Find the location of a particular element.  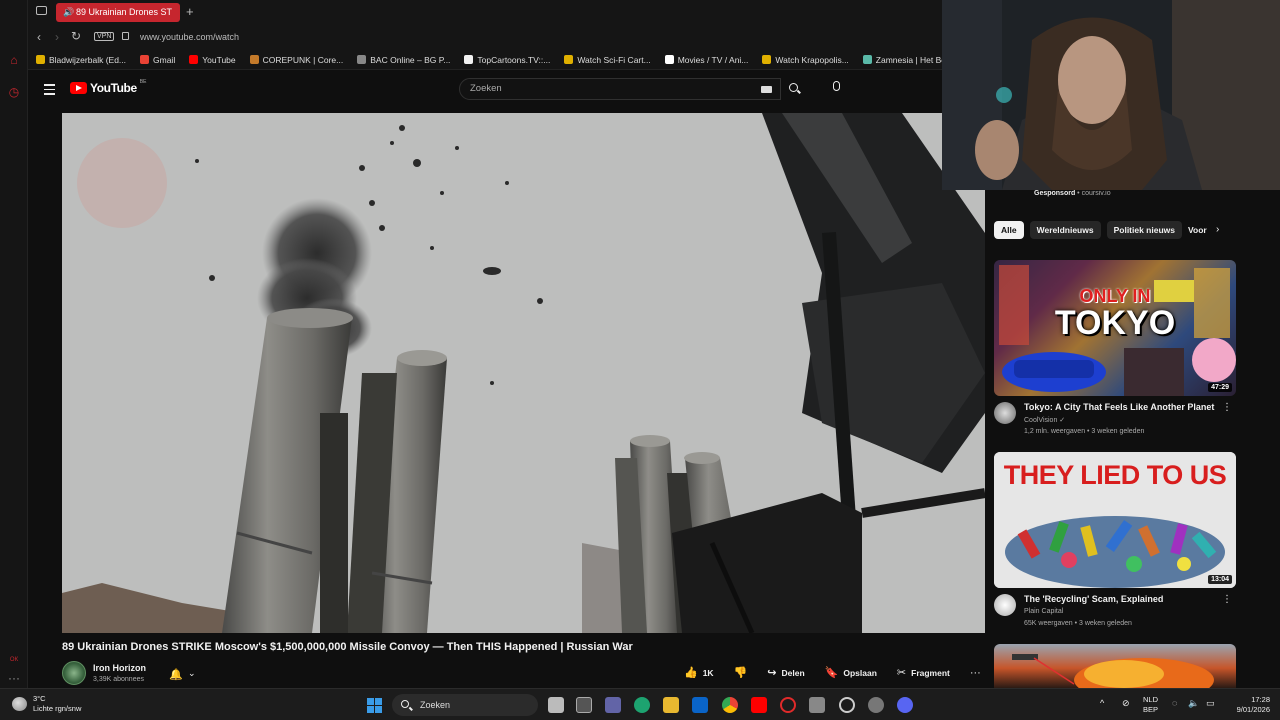

task-view-icon is located at coordinates (556, 705).